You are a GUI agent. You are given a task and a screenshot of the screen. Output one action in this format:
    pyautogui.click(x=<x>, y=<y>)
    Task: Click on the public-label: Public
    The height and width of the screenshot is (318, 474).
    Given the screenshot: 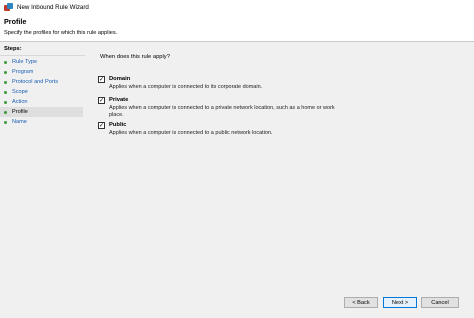 What is the action you would take?
    pyautogui.click(x=117, y=125)
    